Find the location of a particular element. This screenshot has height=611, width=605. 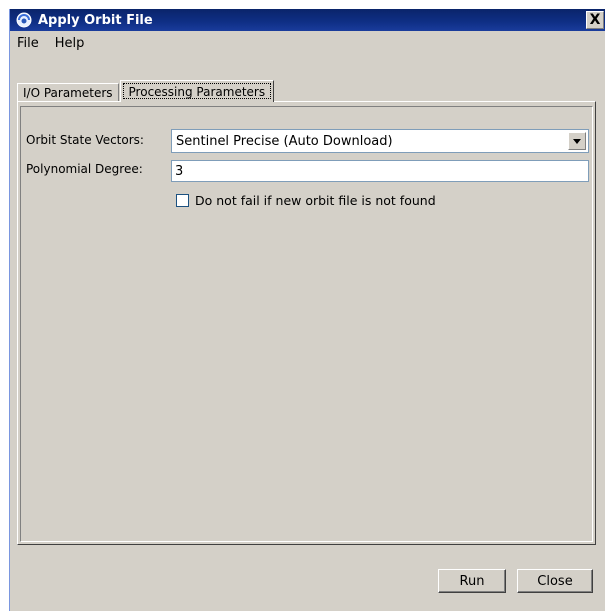

chevron-down-icon is located at coordinates (577, 141).